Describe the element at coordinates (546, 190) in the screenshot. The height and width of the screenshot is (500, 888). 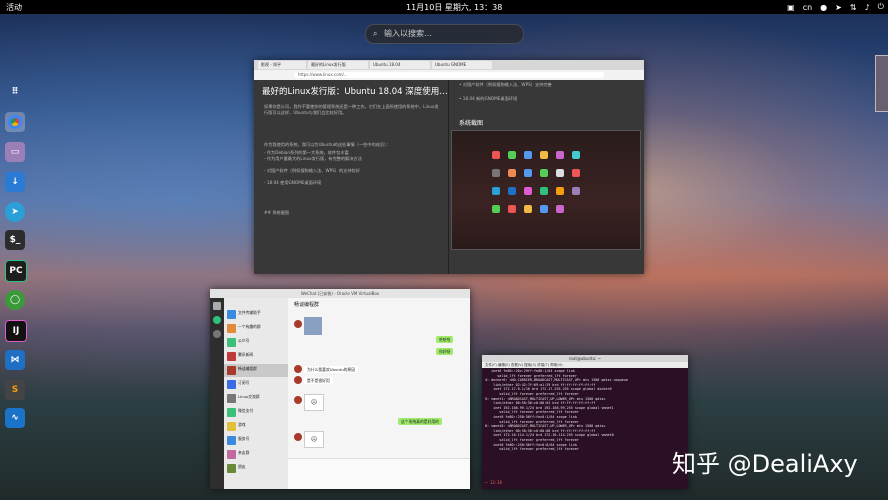
I see `screenshot-image` at that location.